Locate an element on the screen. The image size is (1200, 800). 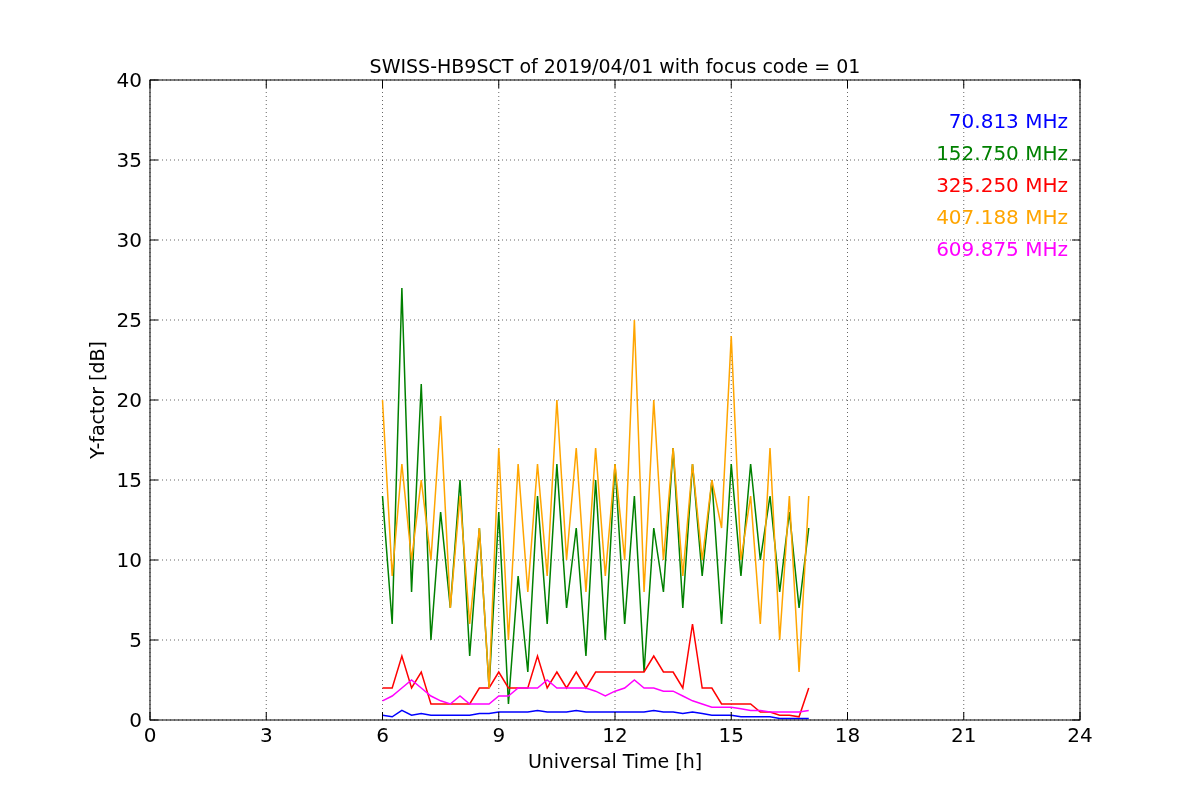
tick-label: 10 is located at coordinates (129, 560).